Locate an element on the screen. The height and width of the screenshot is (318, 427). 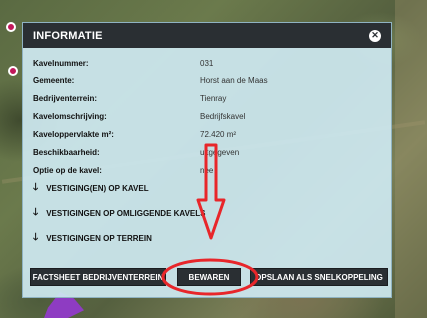
detail-value: nee is located at coordinates (207, 170).